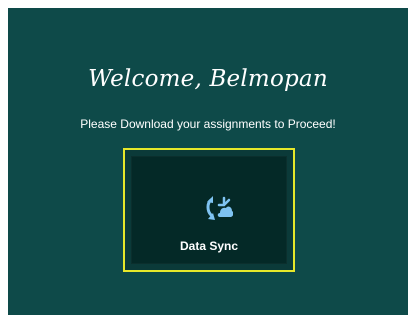  I want to click on data-sync-label: Data Sync, so click(209, 246).